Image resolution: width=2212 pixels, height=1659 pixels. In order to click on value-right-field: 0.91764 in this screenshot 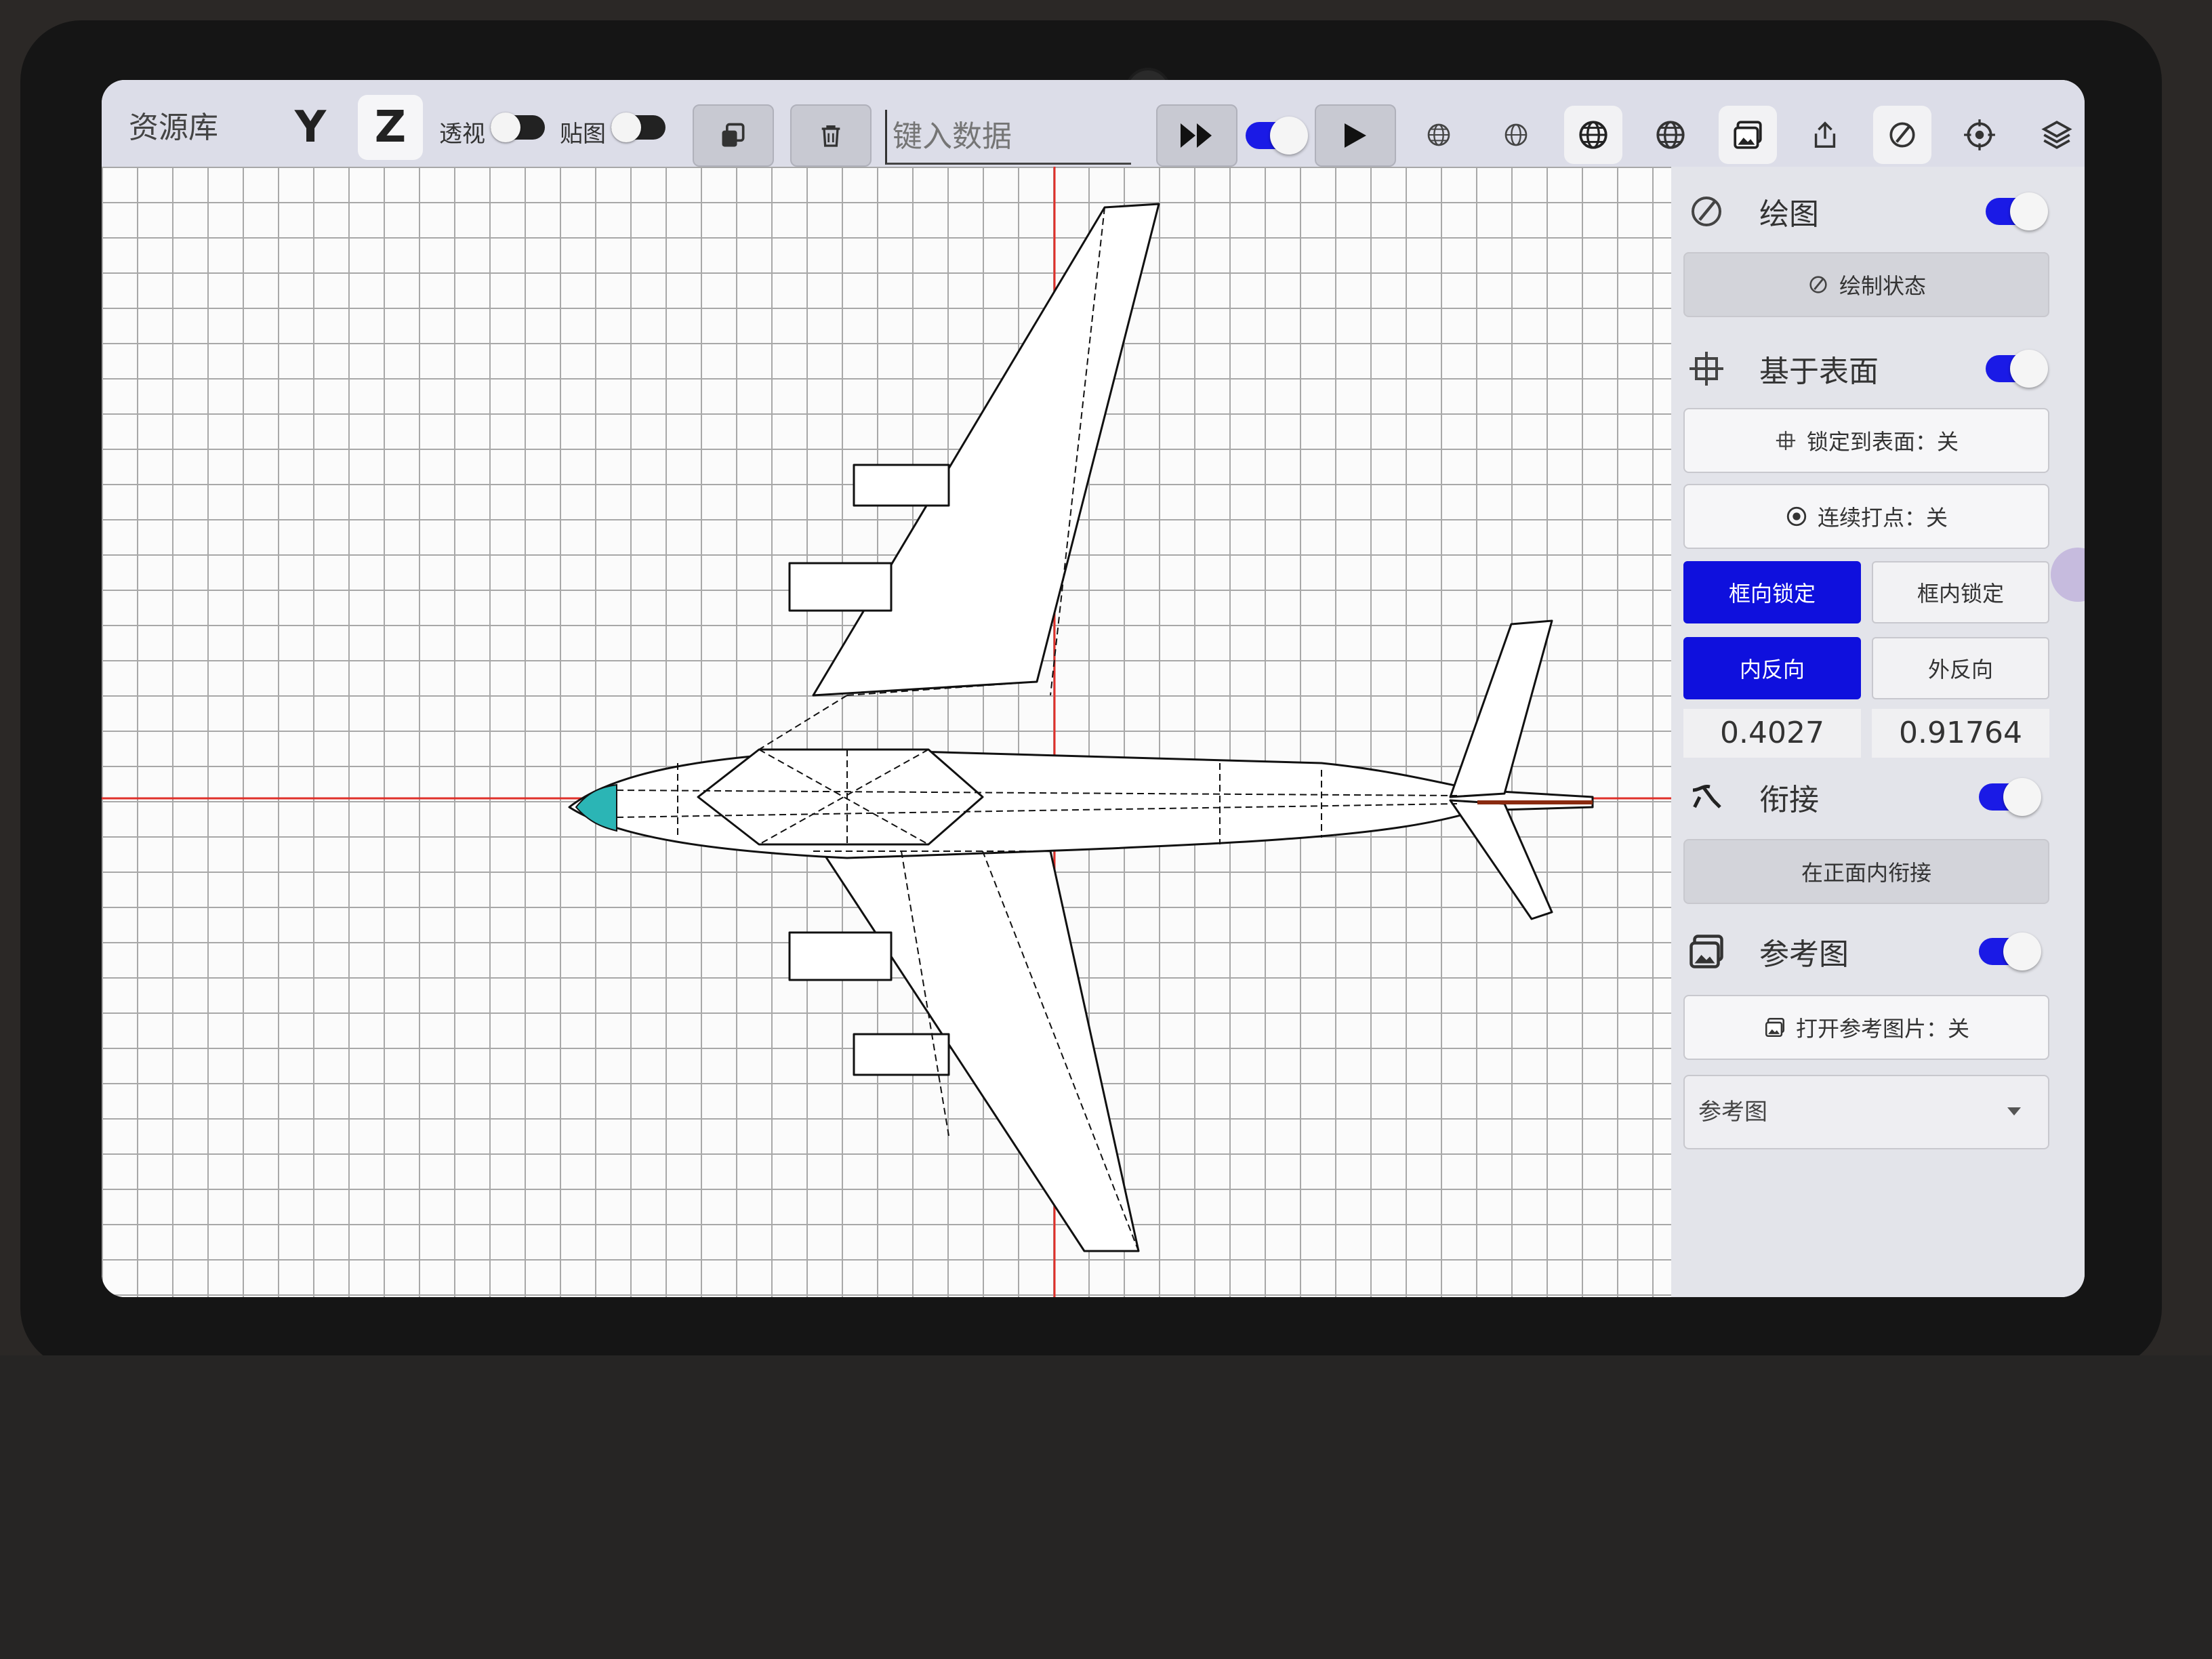, I will do `click(1961, 734)`.